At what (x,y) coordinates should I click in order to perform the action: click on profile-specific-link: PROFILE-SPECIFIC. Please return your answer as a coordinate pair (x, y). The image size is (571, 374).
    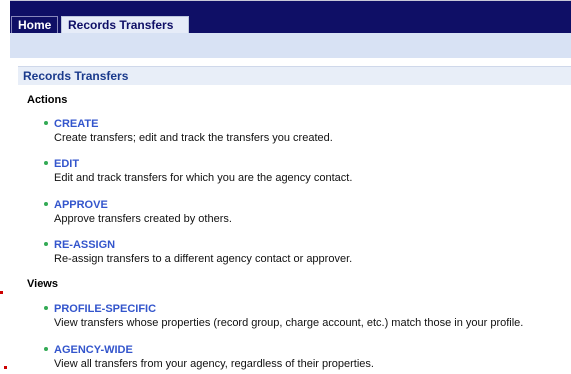
    Looking at the image, I should click on (105, 309).